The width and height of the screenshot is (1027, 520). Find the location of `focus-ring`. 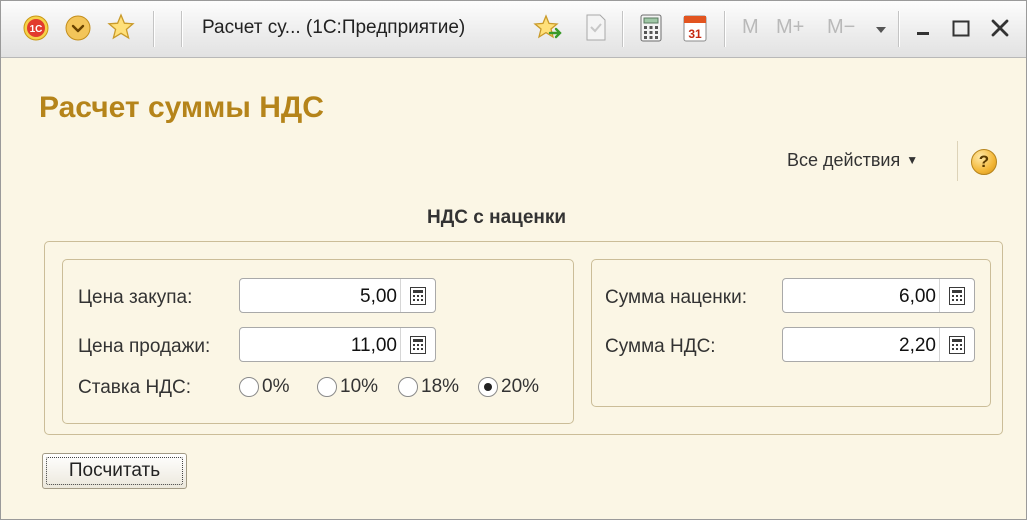

focus-ring is located at coordinates (114, 471).